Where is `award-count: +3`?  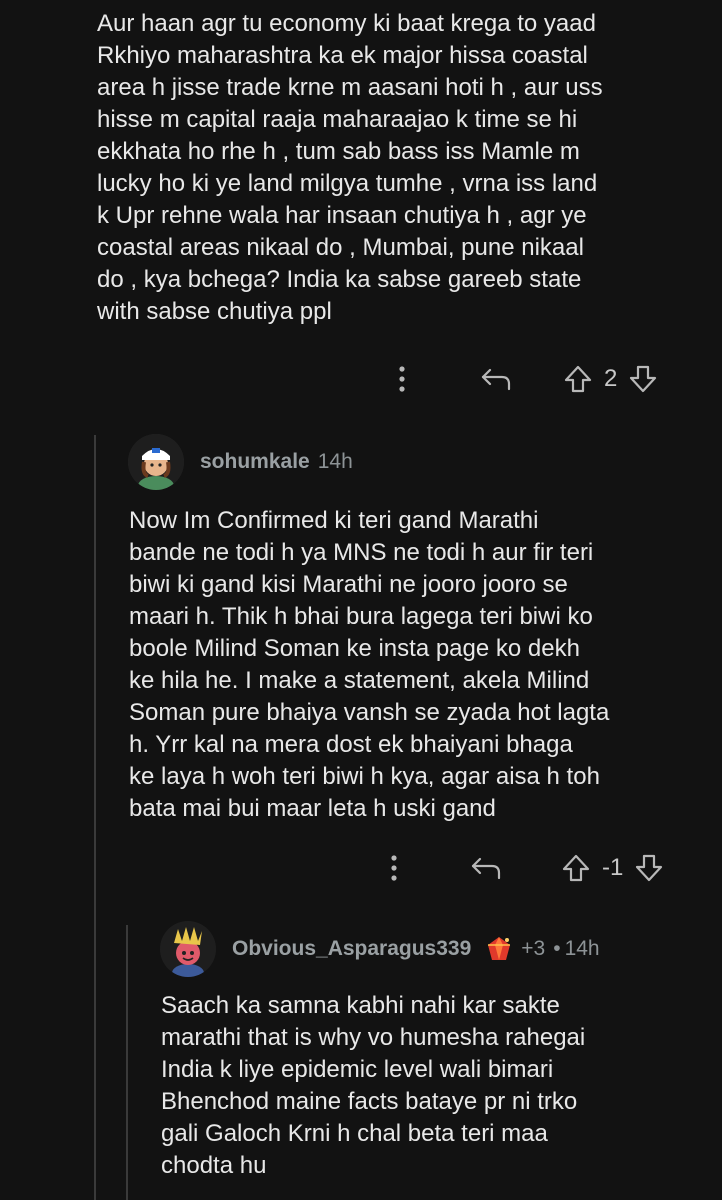 award-count: +3 is located at coordinates (533, 948).